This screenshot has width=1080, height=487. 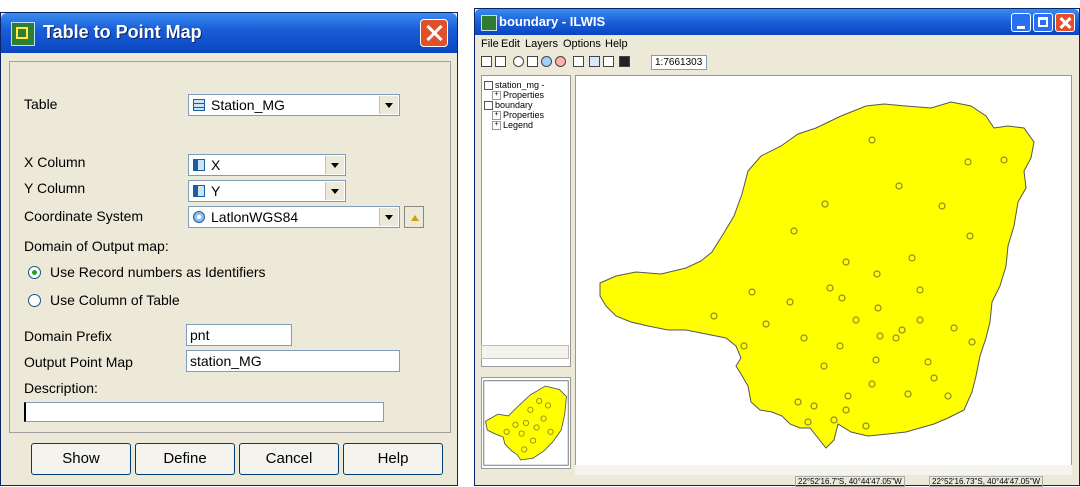 I want to click on table-select: Station_MG, so click(x=294, y=105).